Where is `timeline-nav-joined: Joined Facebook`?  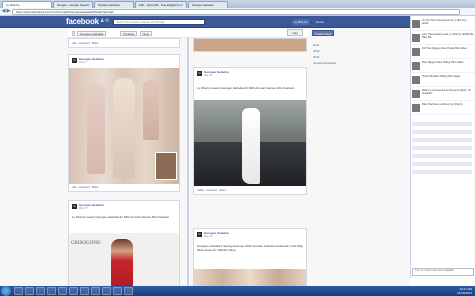
timeline-nav-joined: Joined Facebook is located at coordinates (324, 63).